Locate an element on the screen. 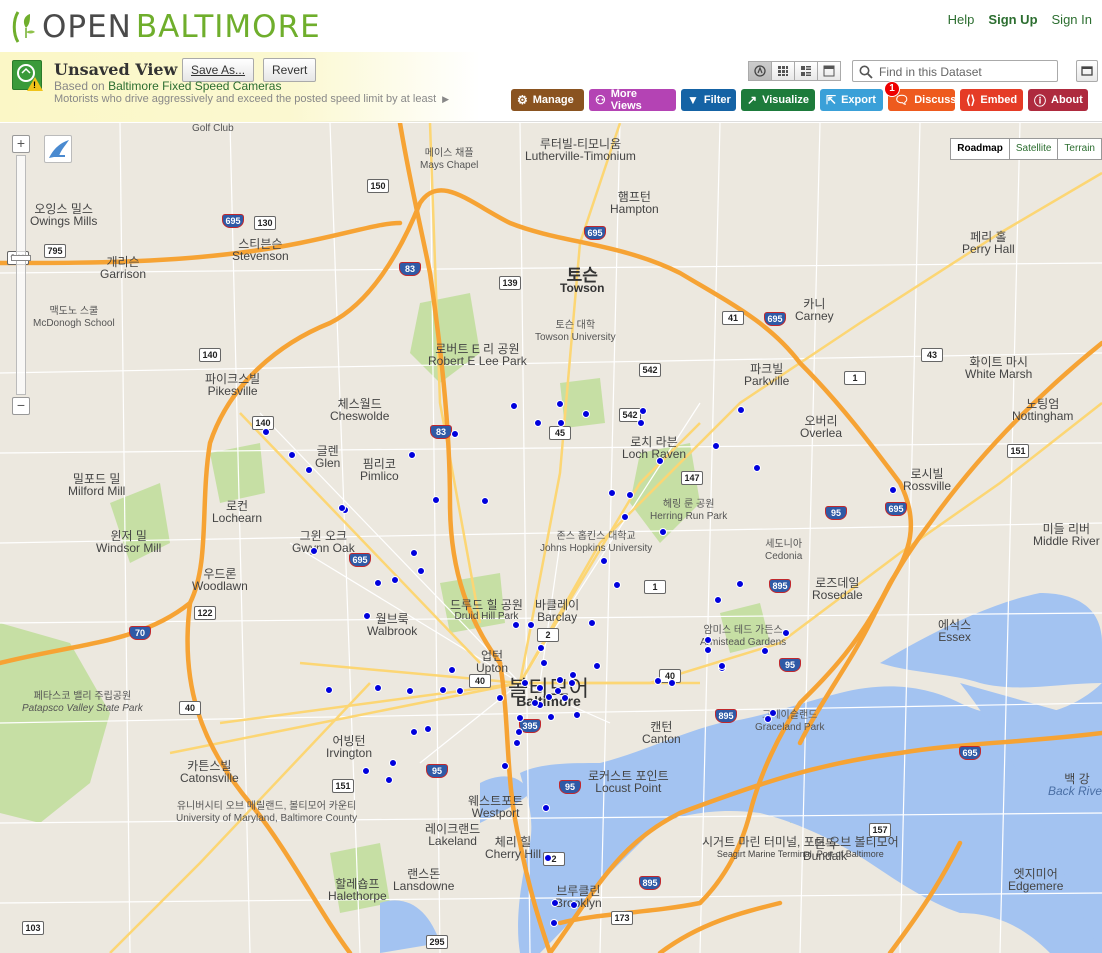  source-dataset-link: Baltimore Fixed Speed Cameras is located at coordinates (194, 86).